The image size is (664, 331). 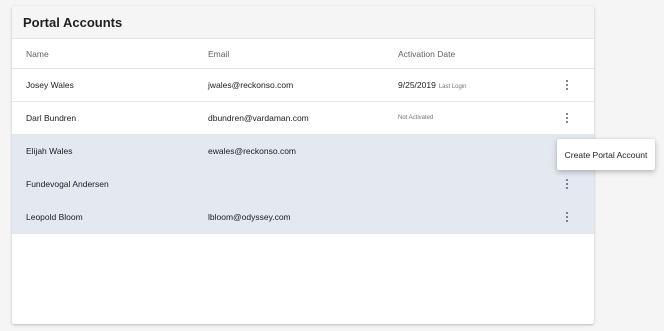 What do you see at coordinates (303, 22) in the screenshot?
I see `card-header: Portal Accounts` at bounding box center [303, 22].